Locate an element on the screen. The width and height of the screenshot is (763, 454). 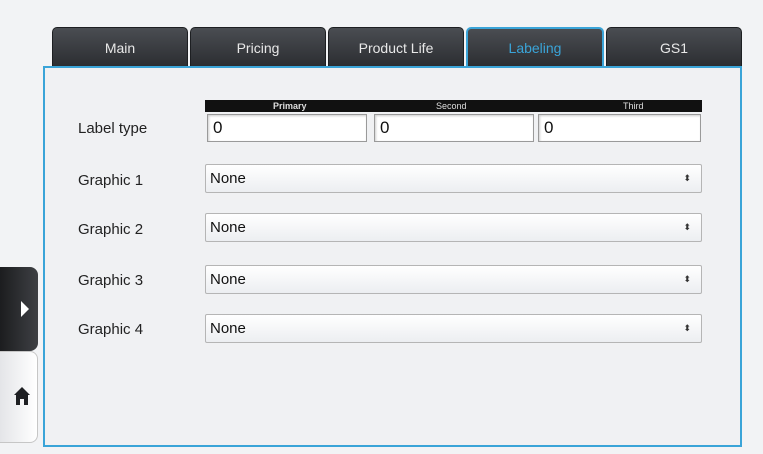
label-type-third-input: 0 is located at coordinates (619, 128).